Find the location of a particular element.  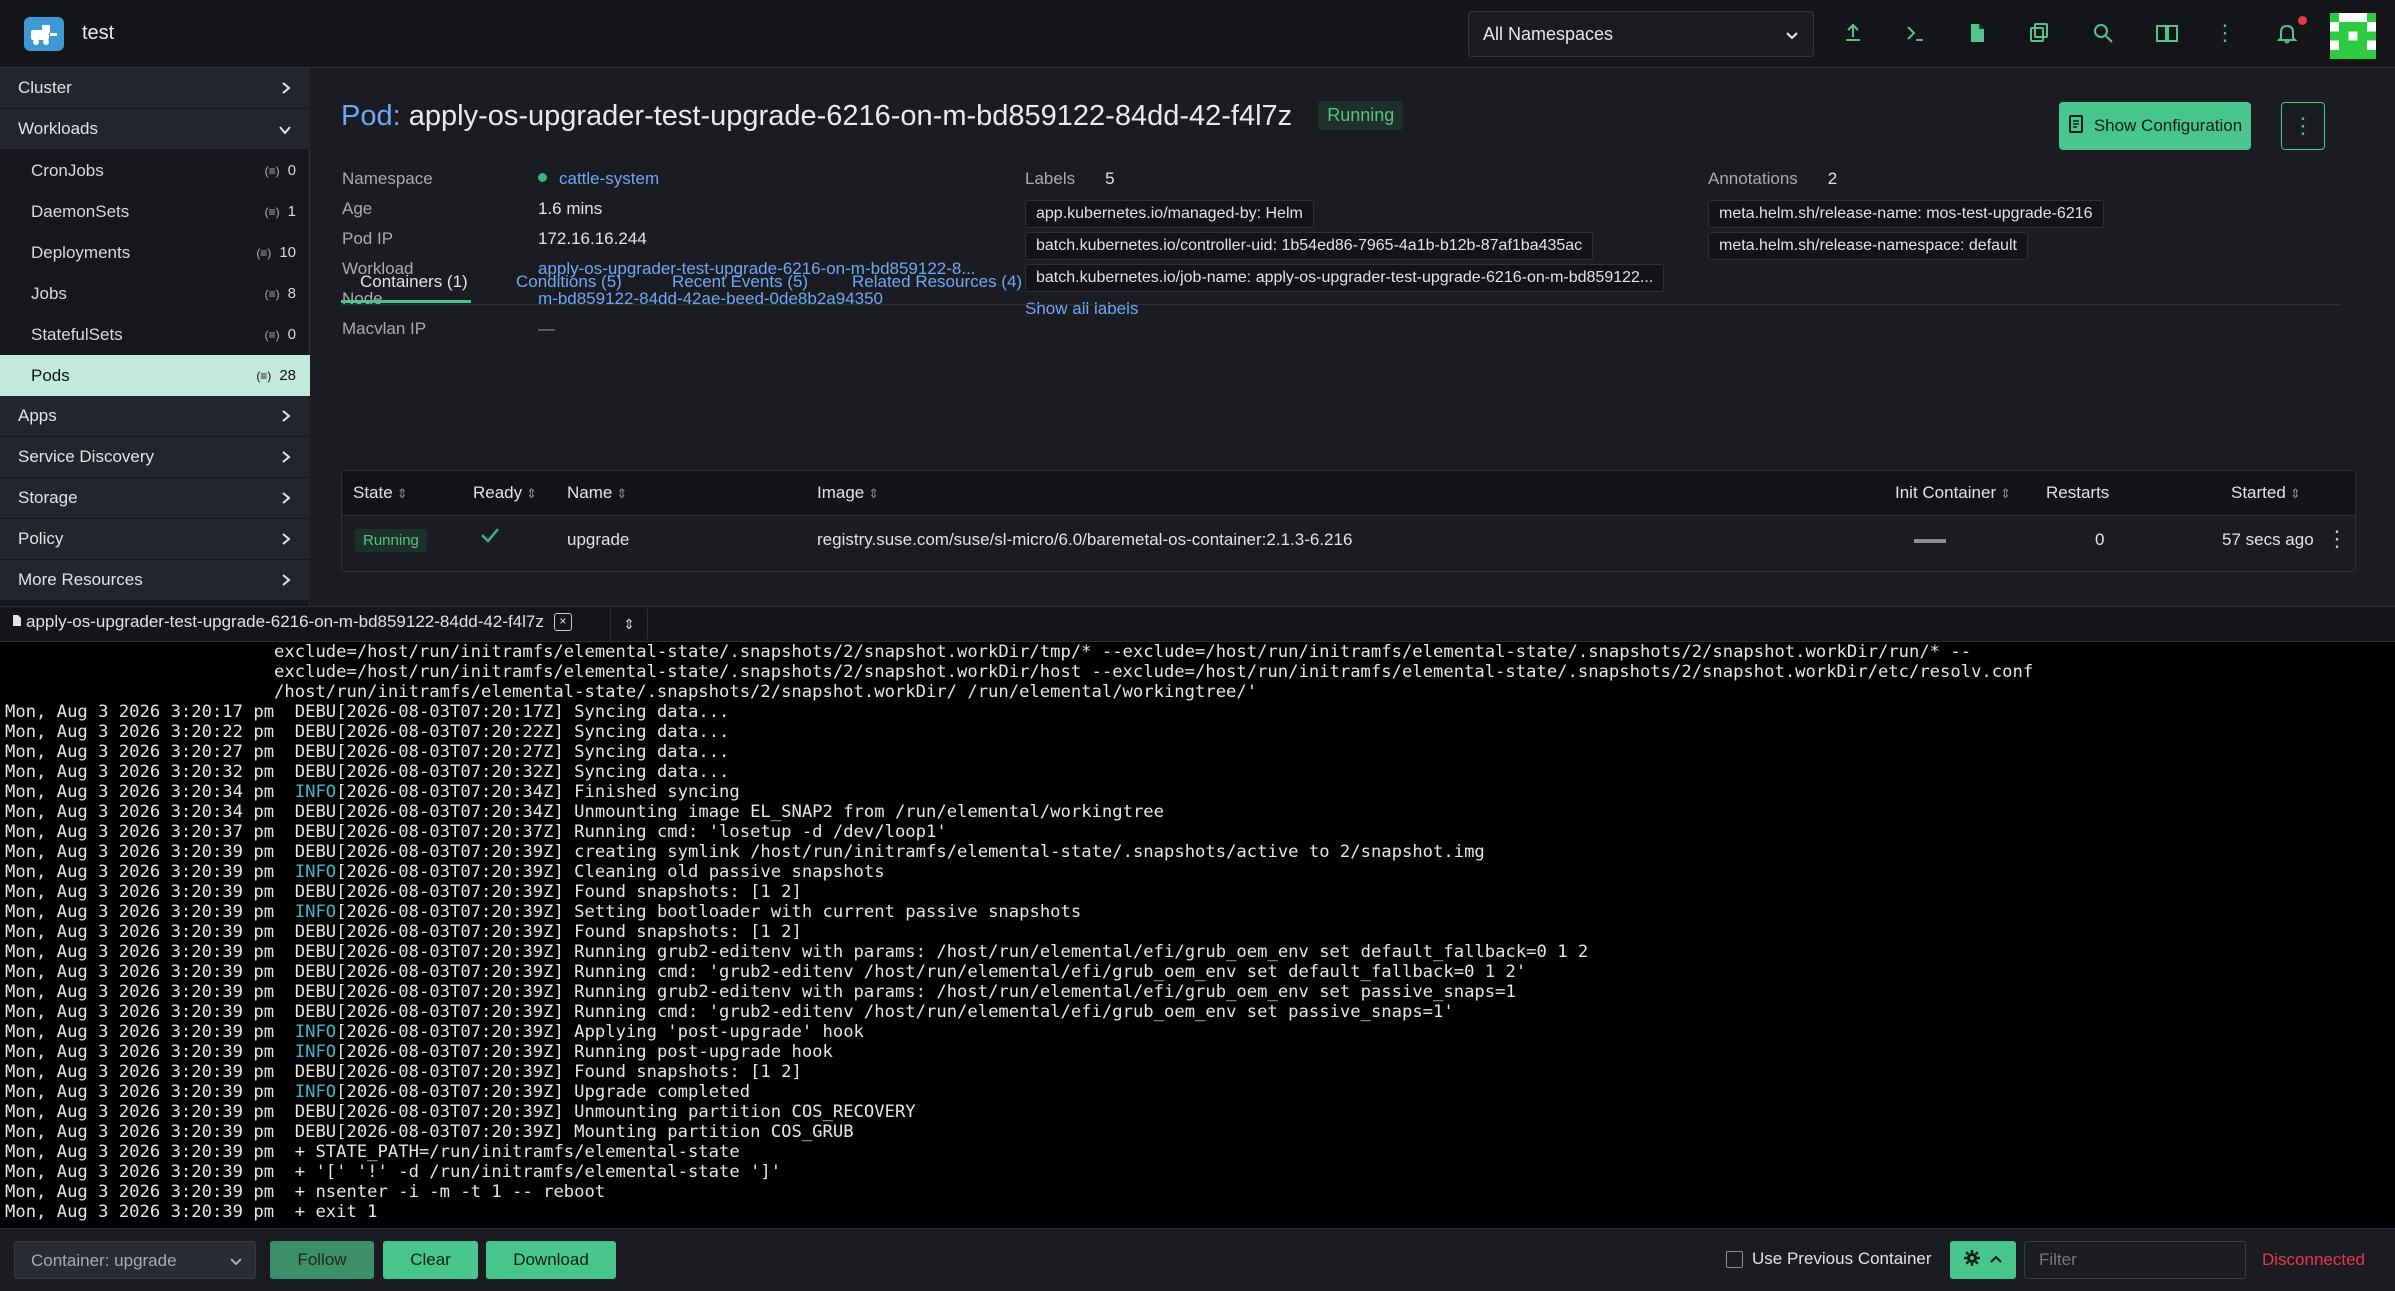

settings-button is located at coordinates (1983, 1260).